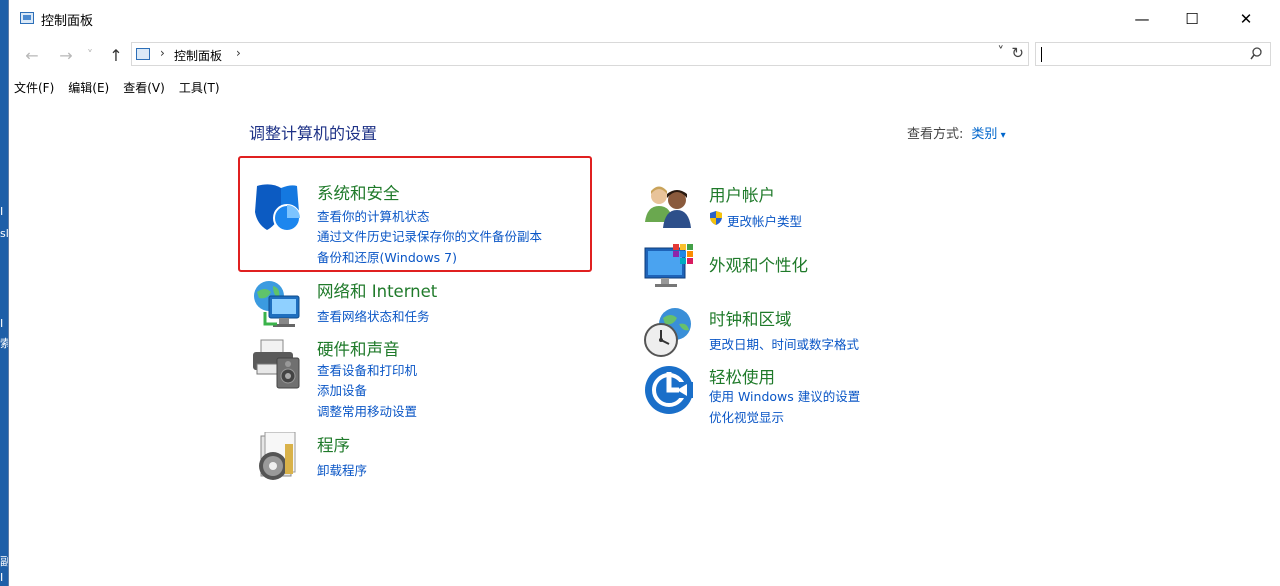 This screenshot has height=586, width=1280. Describe the element at coordinates (88, 88) in the screenshot. I see `menu-edit: 编辑(E)` at that location.